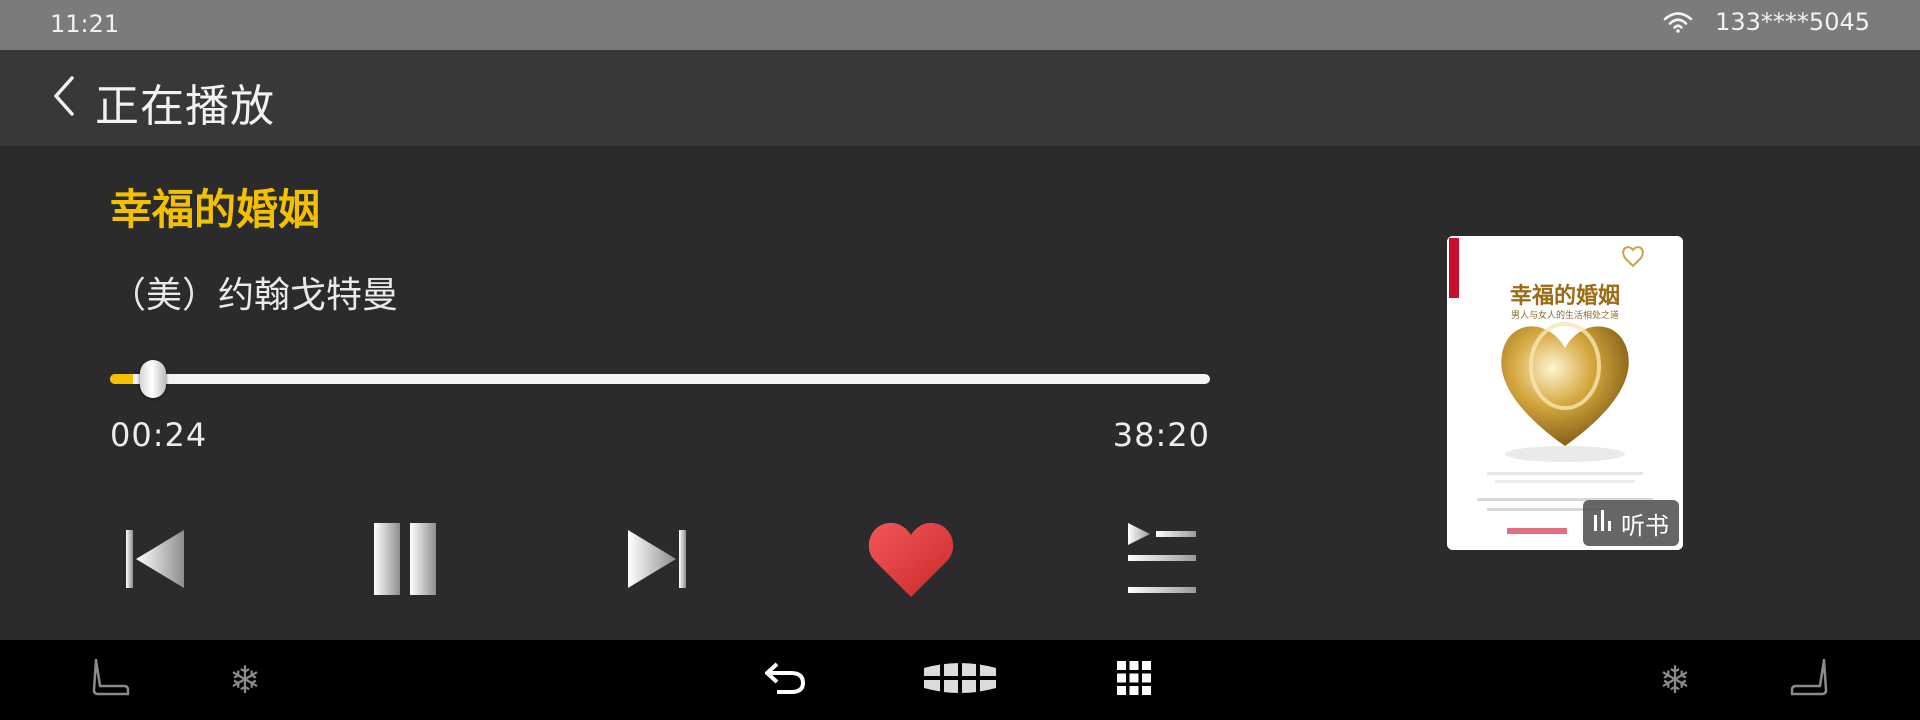 The height and width of the screenshot is (720, 1920). I want to click on previous-button, so click(155, 561).